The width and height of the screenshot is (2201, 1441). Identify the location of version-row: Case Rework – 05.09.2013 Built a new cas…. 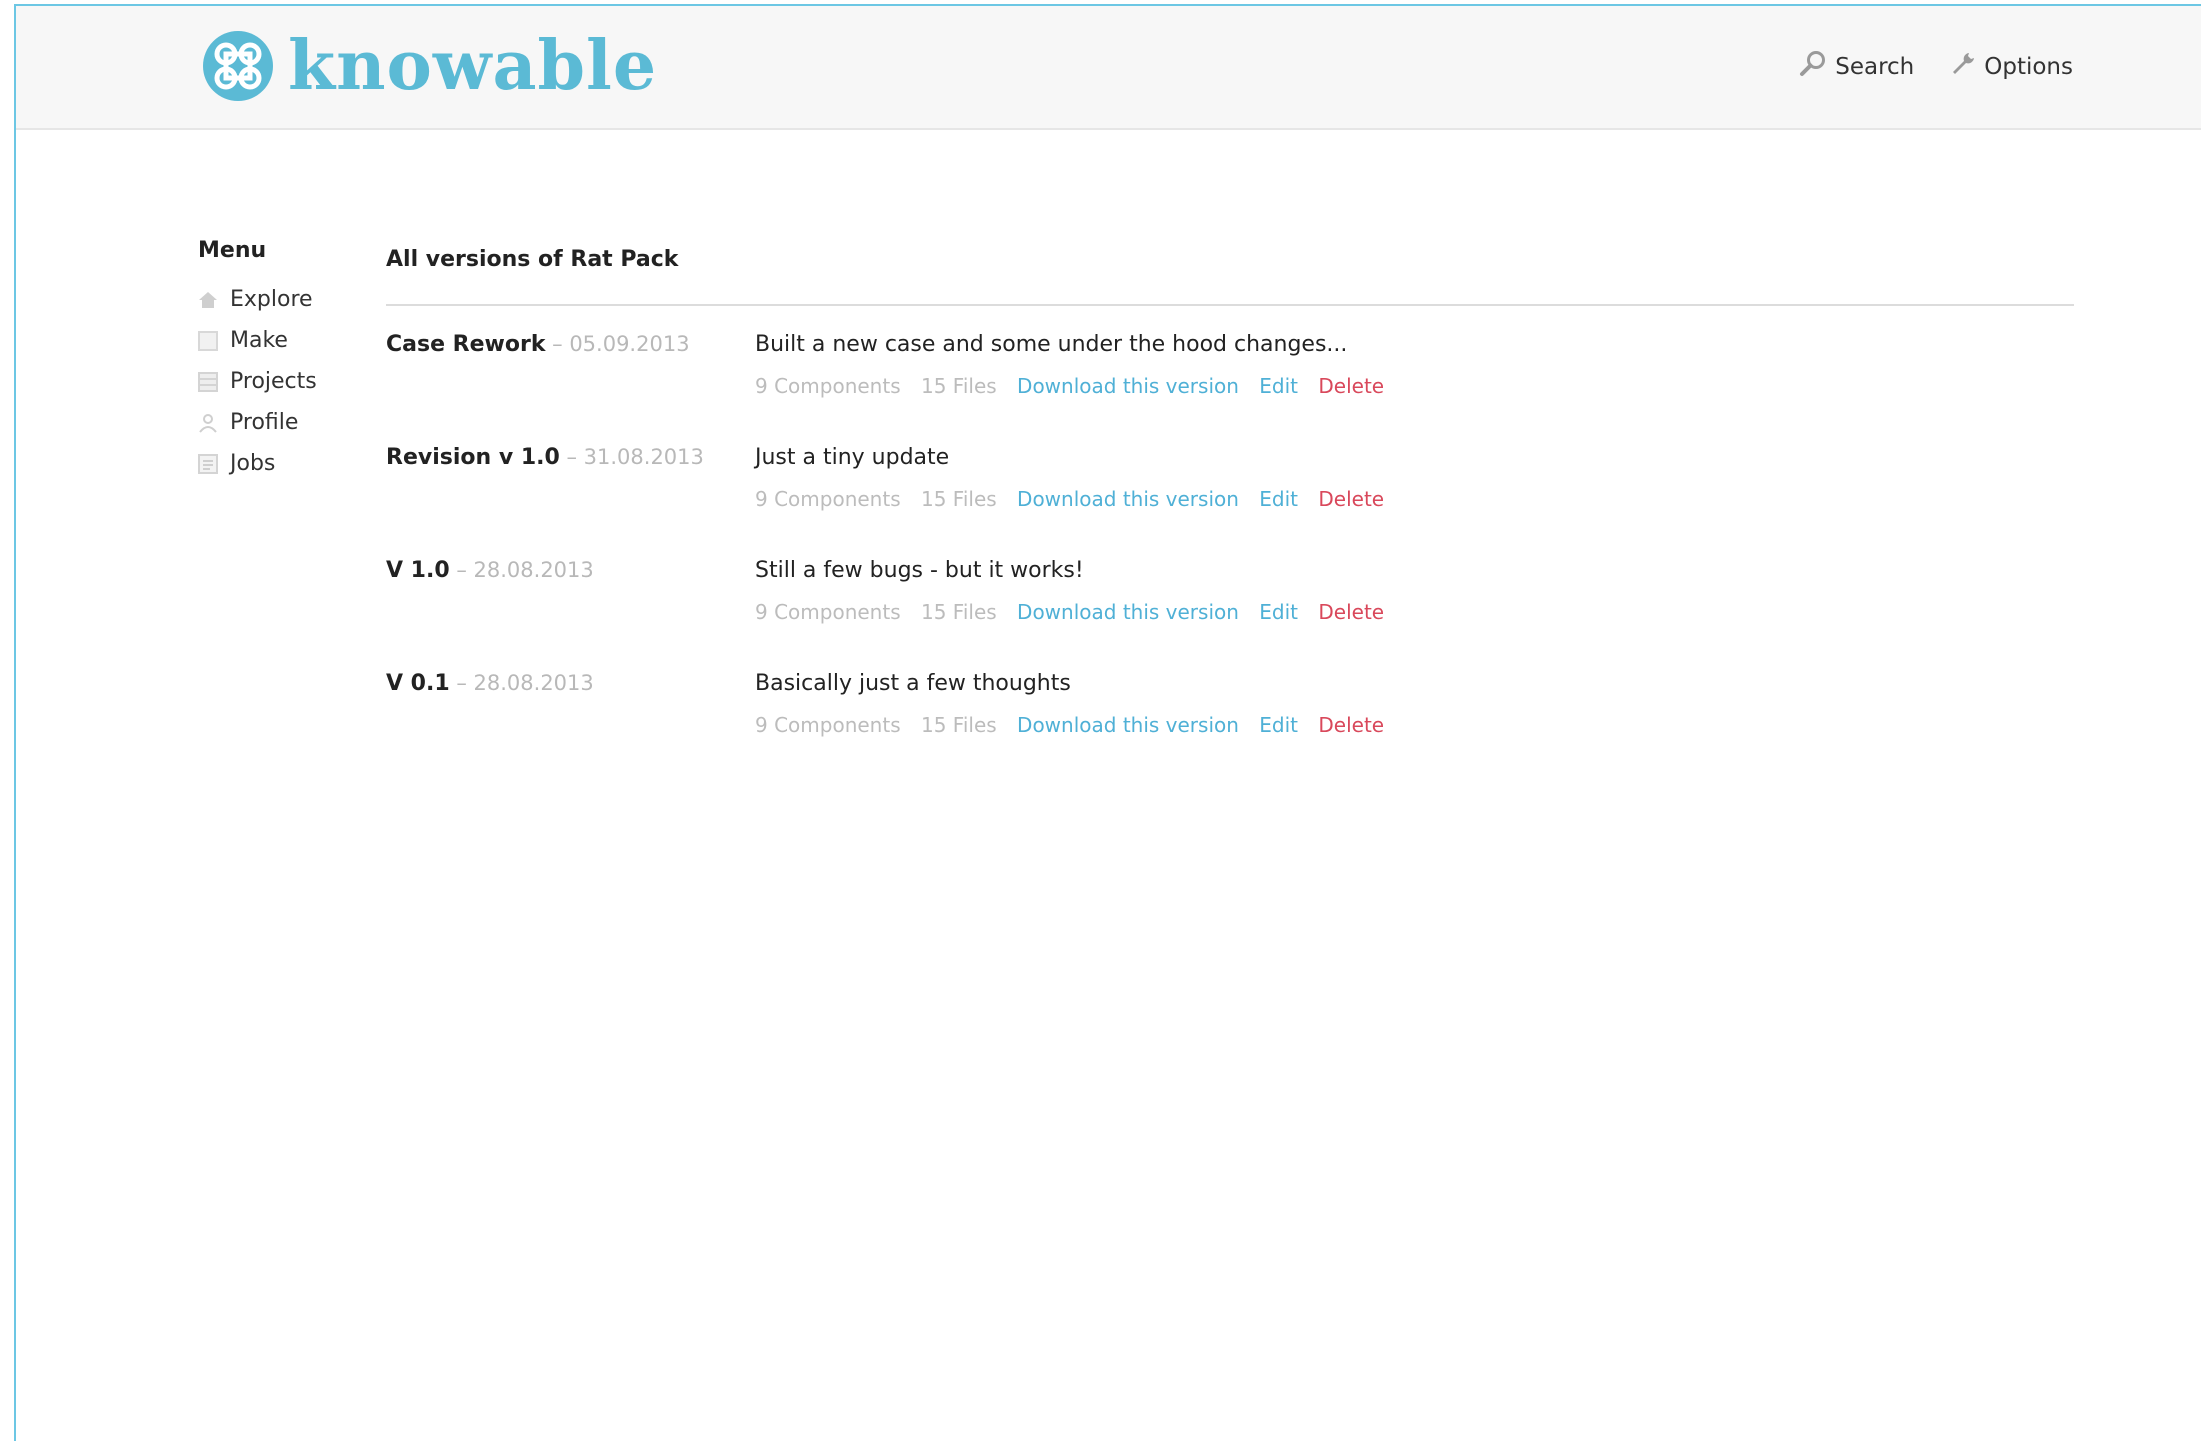
(1230, 388).